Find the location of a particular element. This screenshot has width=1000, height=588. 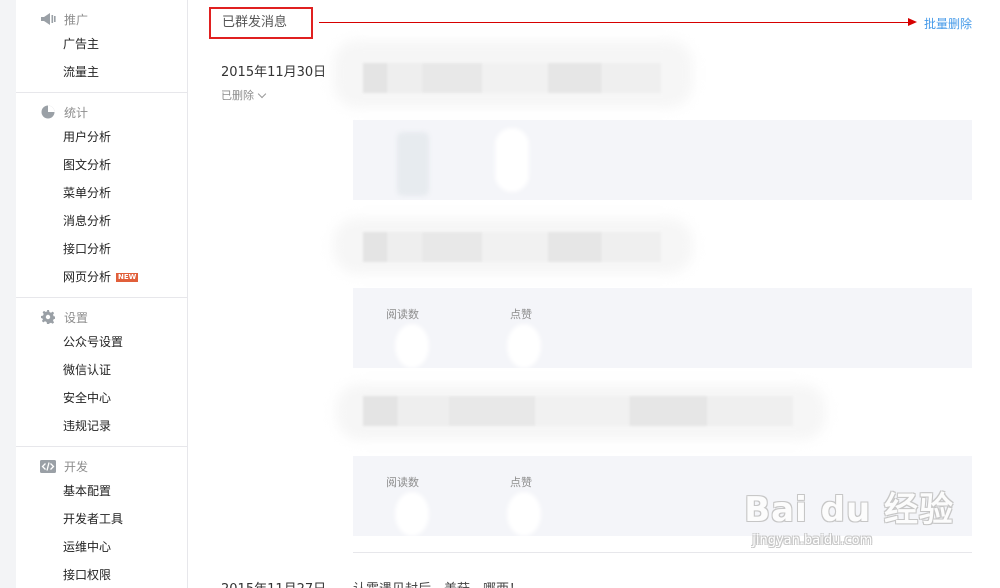

sidebar-item-webpage-analysis: 网页分析 NEW is located at coordinates (101, 277).